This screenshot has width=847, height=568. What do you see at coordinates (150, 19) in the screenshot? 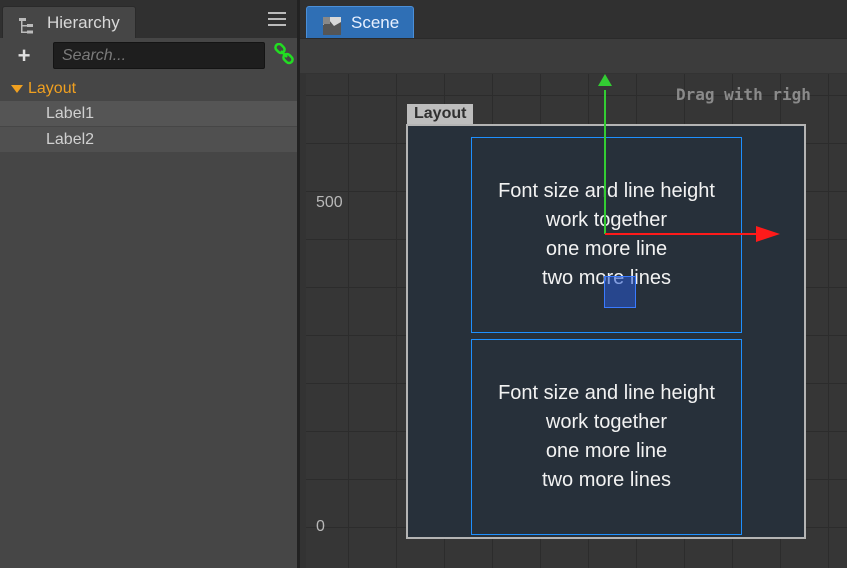
I see `hierarchy-tabbar: Hierarchy` at bounding box center [150, 19].